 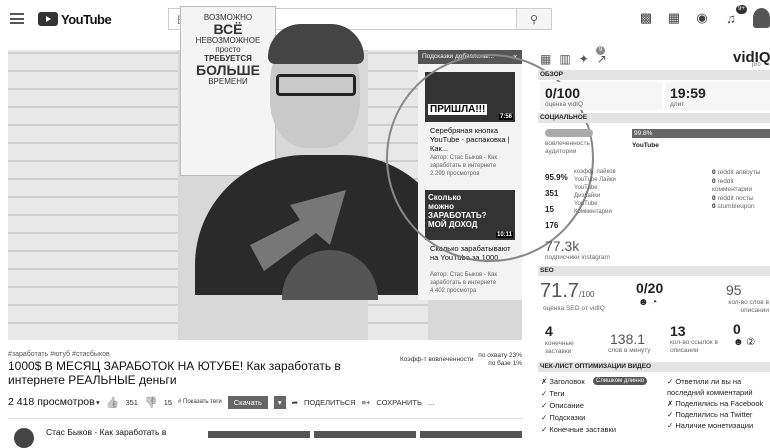 I want to click on label: reddit посты, so click(x=735, y=198).